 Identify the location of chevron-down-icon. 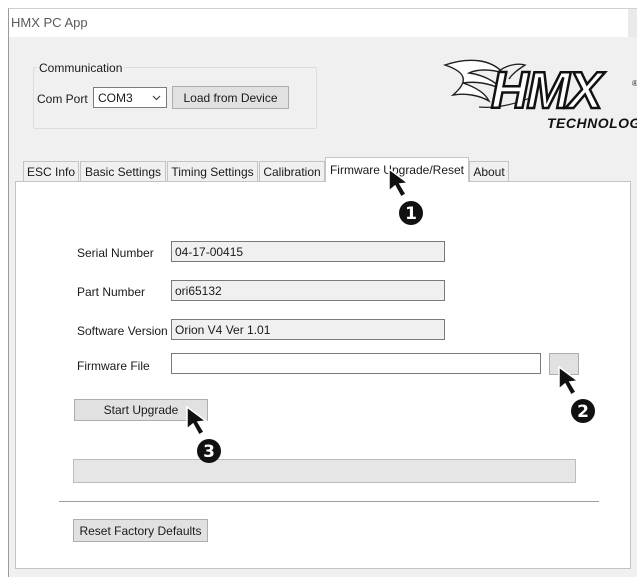
(156, 98).